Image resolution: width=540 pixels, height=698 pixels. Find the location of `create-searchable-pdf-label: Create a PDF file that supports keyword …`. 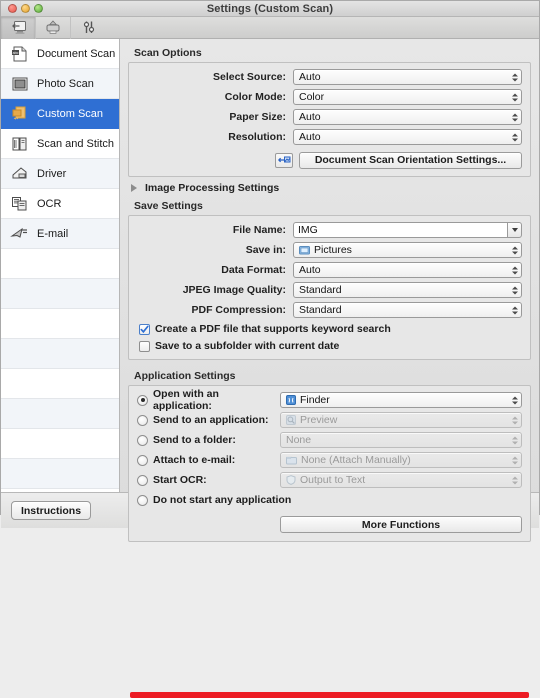

create-searchable-pdf-label: Create a PDF file that supports keyword … is located at coordinates (273, 329).